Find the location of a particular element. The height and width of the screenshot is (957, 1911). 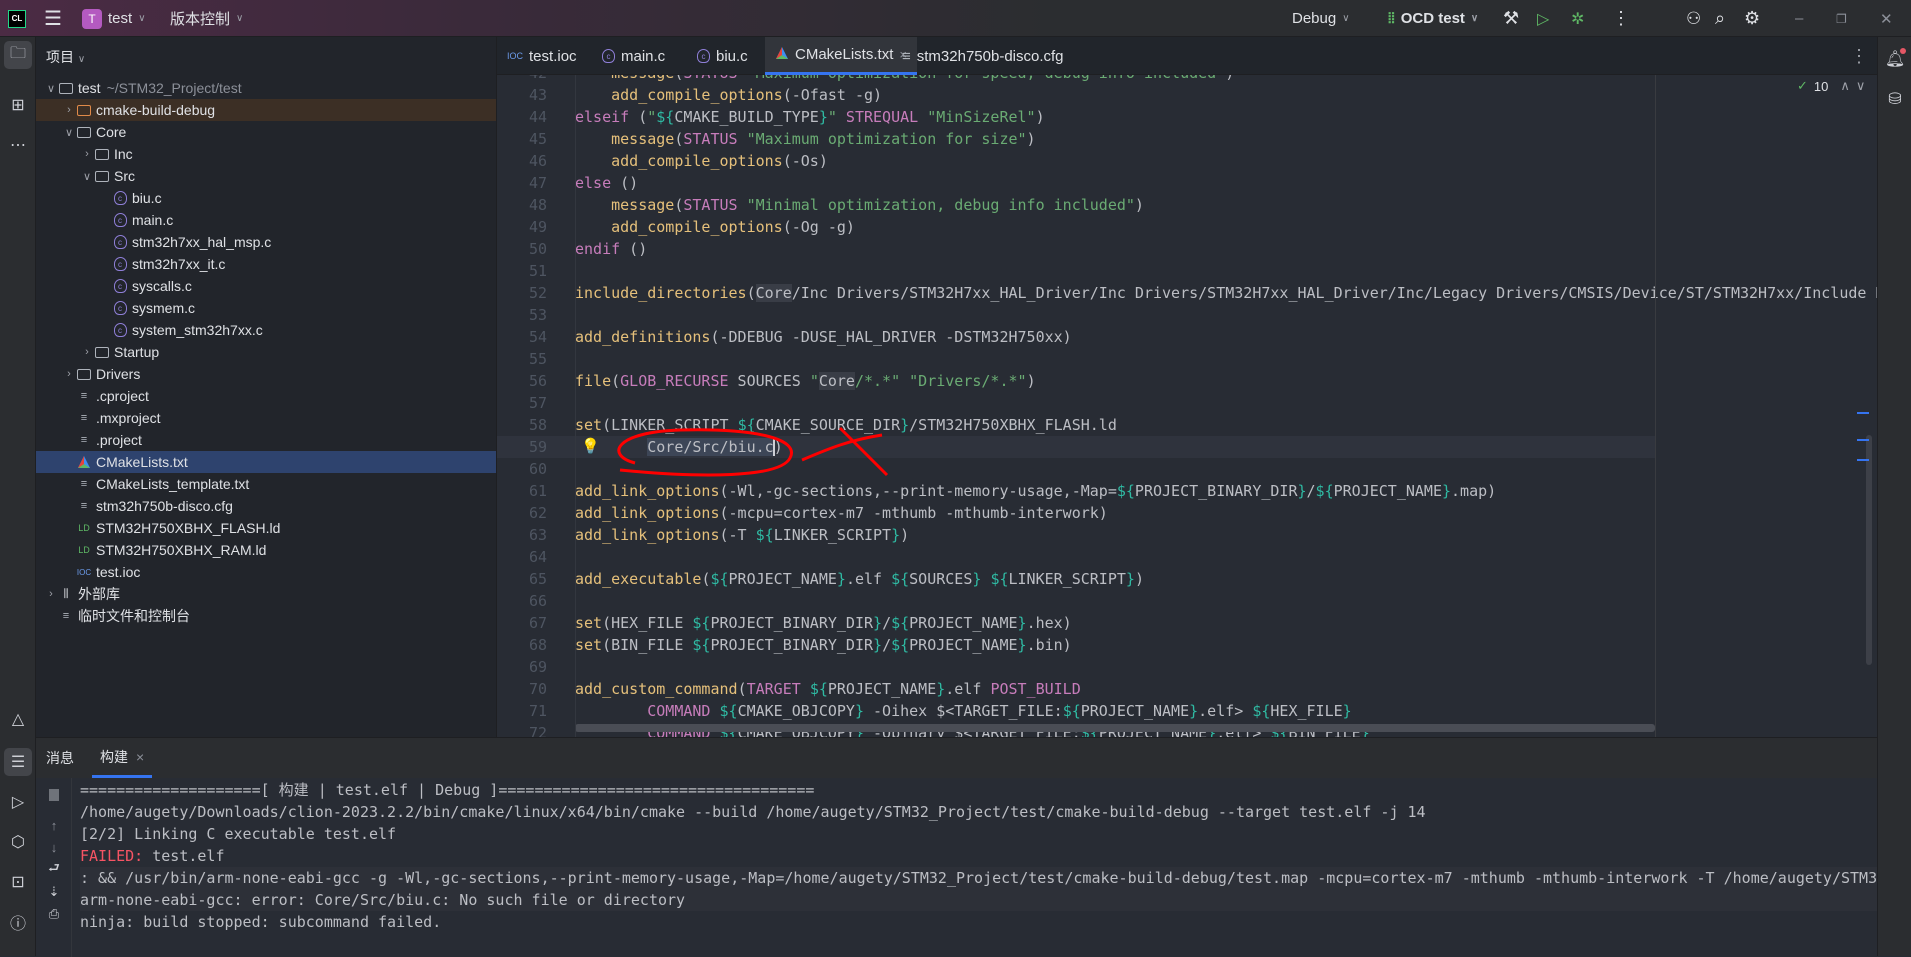

tree-item: LD STM32H750XBHX_FLASH.ld is located at coordinates (266, 528).